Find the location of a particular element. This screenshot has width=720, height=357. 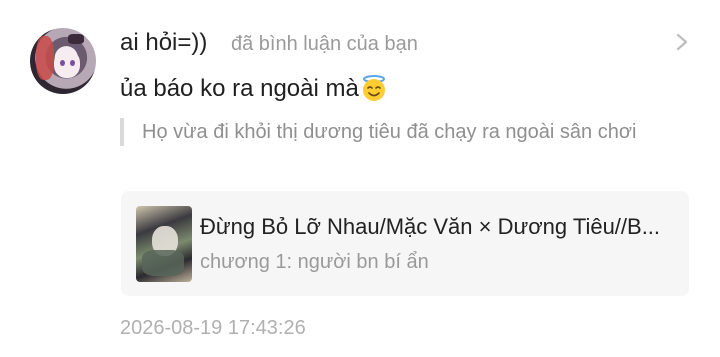

story-cover-image is located at coordinates (164, 244).